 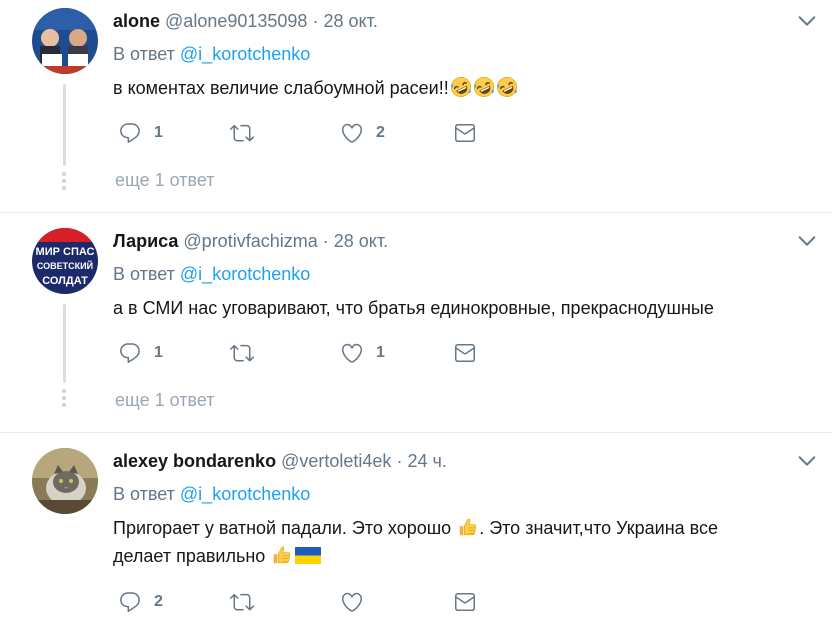 What do you see at coordinates (336, 461) in the screenshot?
I see `author-handle: @vertoleti4ek` at bounding box center [336, 461].